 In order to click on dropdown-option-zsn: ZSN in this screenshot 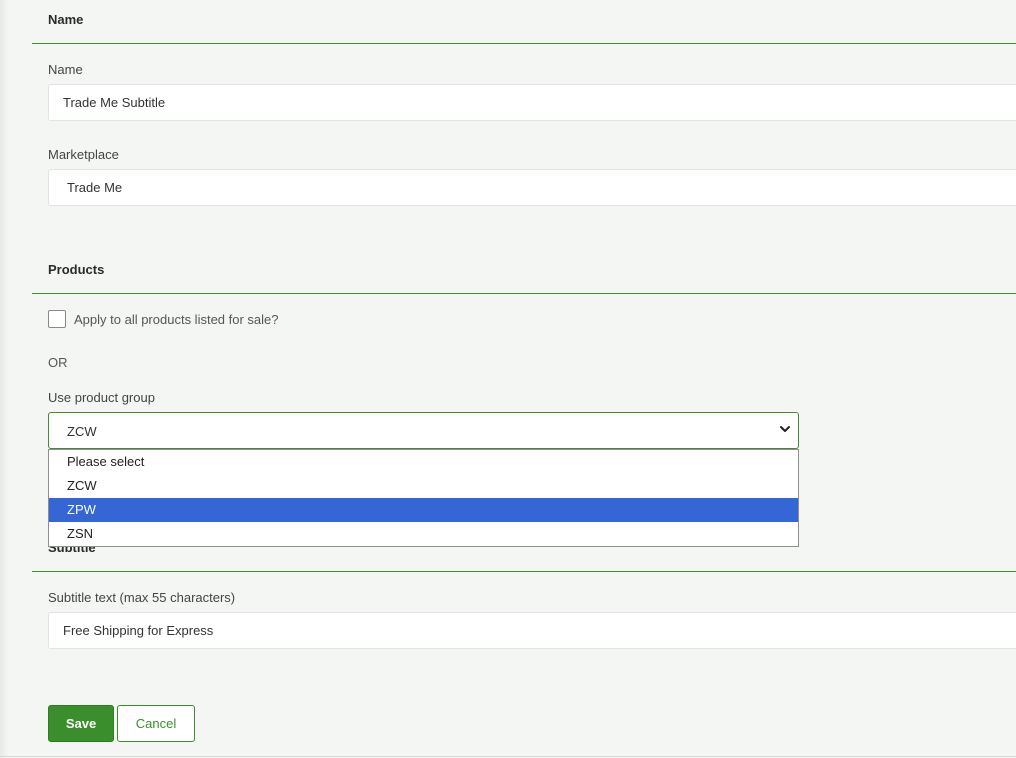, I will do `click(423, 534)`.